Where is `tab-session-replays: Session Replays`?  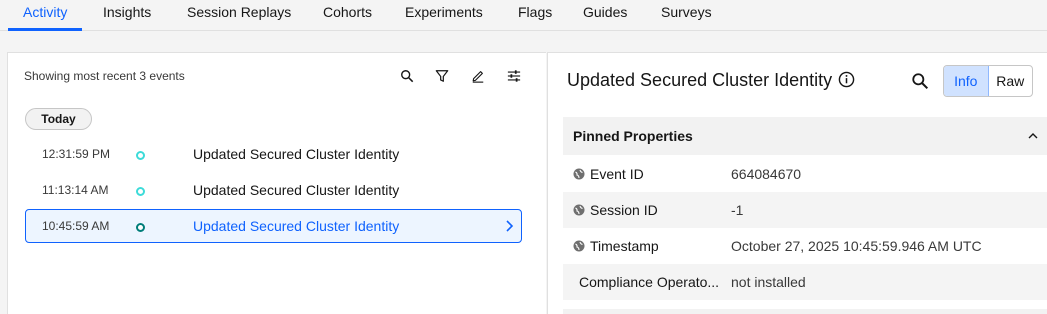 tab-session-replays: Session Replays is located at coordinates (239, 15).